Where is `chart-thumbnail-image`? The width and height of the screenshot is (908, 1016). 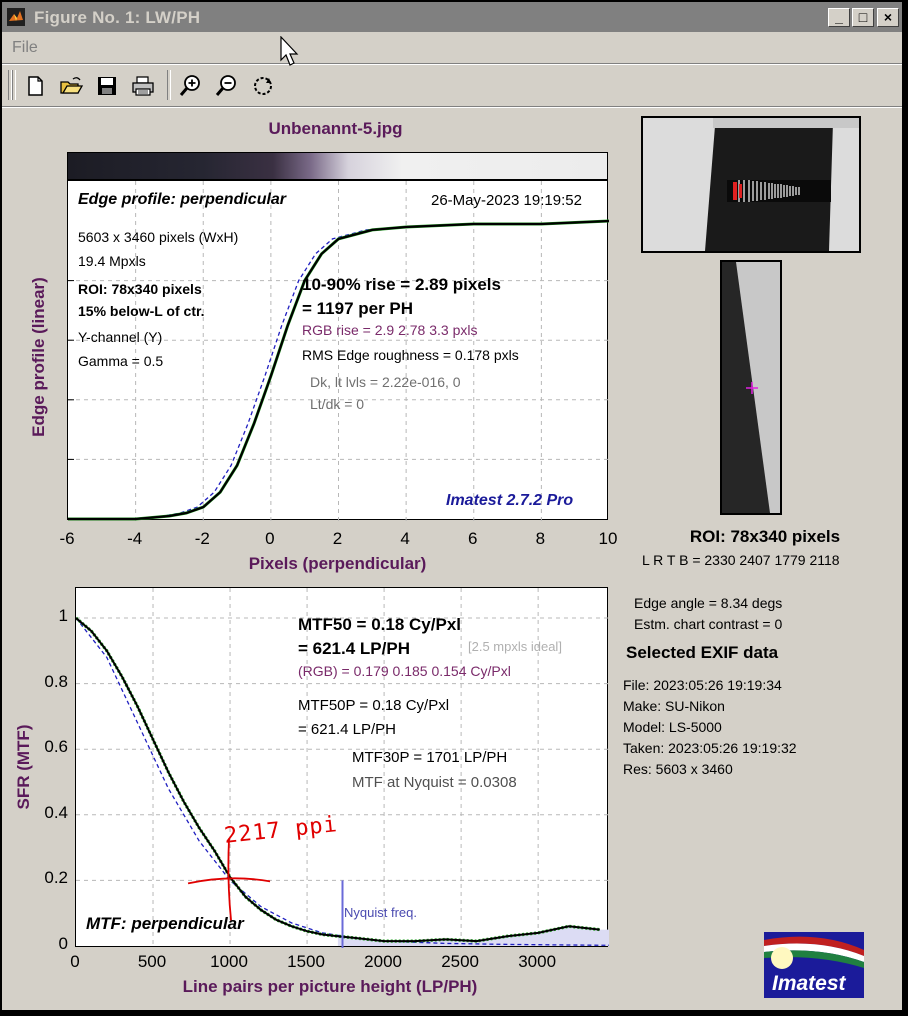
chart-thumbnail-image is located at coordinates (751, 184).